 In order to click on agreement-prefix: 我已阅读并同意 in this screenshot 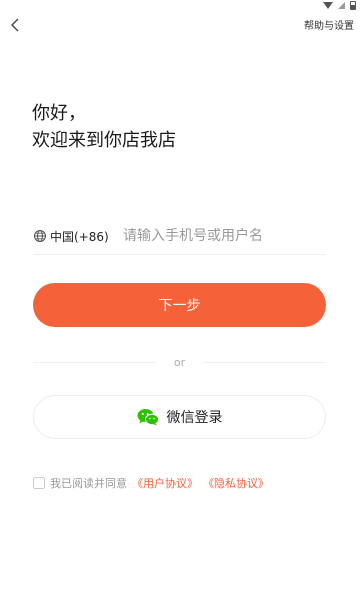, I will do `click(88, 483)`.